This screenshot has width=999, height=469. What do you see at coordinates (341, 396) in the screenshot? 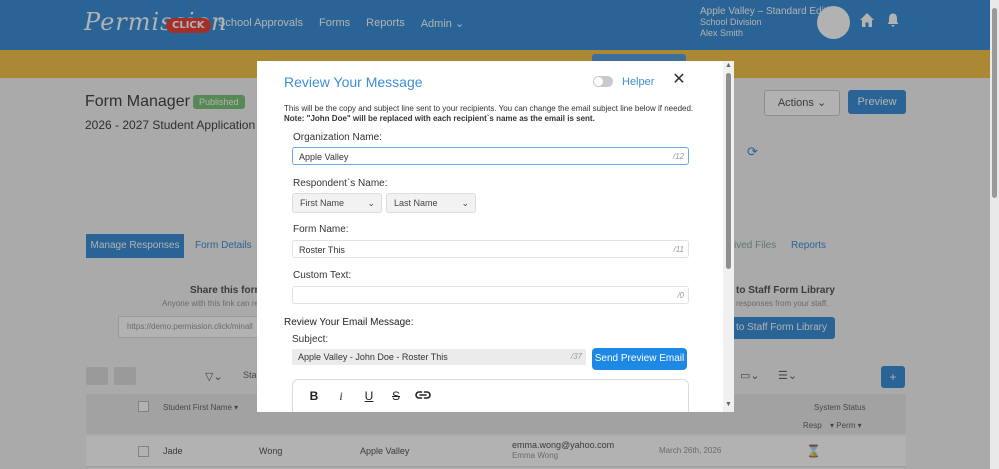
I see `italic-button: i` at bounding box center [341, 396].